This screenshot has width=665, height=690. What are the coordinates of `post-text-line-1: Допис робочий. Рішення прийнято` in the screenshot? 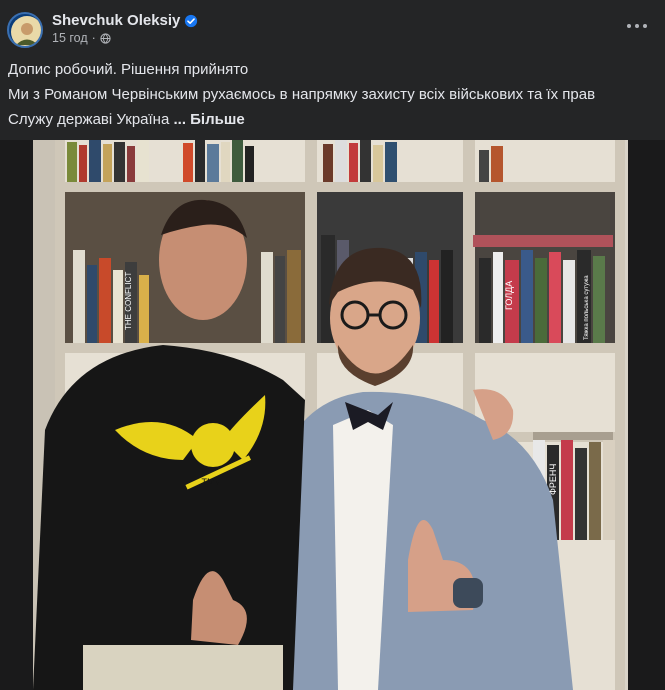 It's located at (128, 69).